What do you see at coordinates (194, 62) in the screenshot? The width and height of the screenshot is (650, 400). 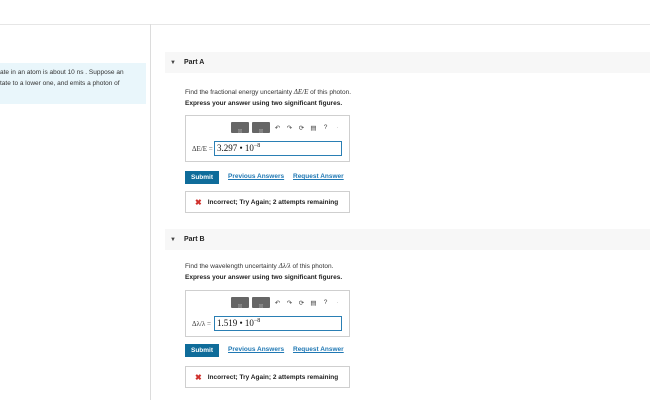 I see `part-a-title: Part A` at bounding box center [194, 62].